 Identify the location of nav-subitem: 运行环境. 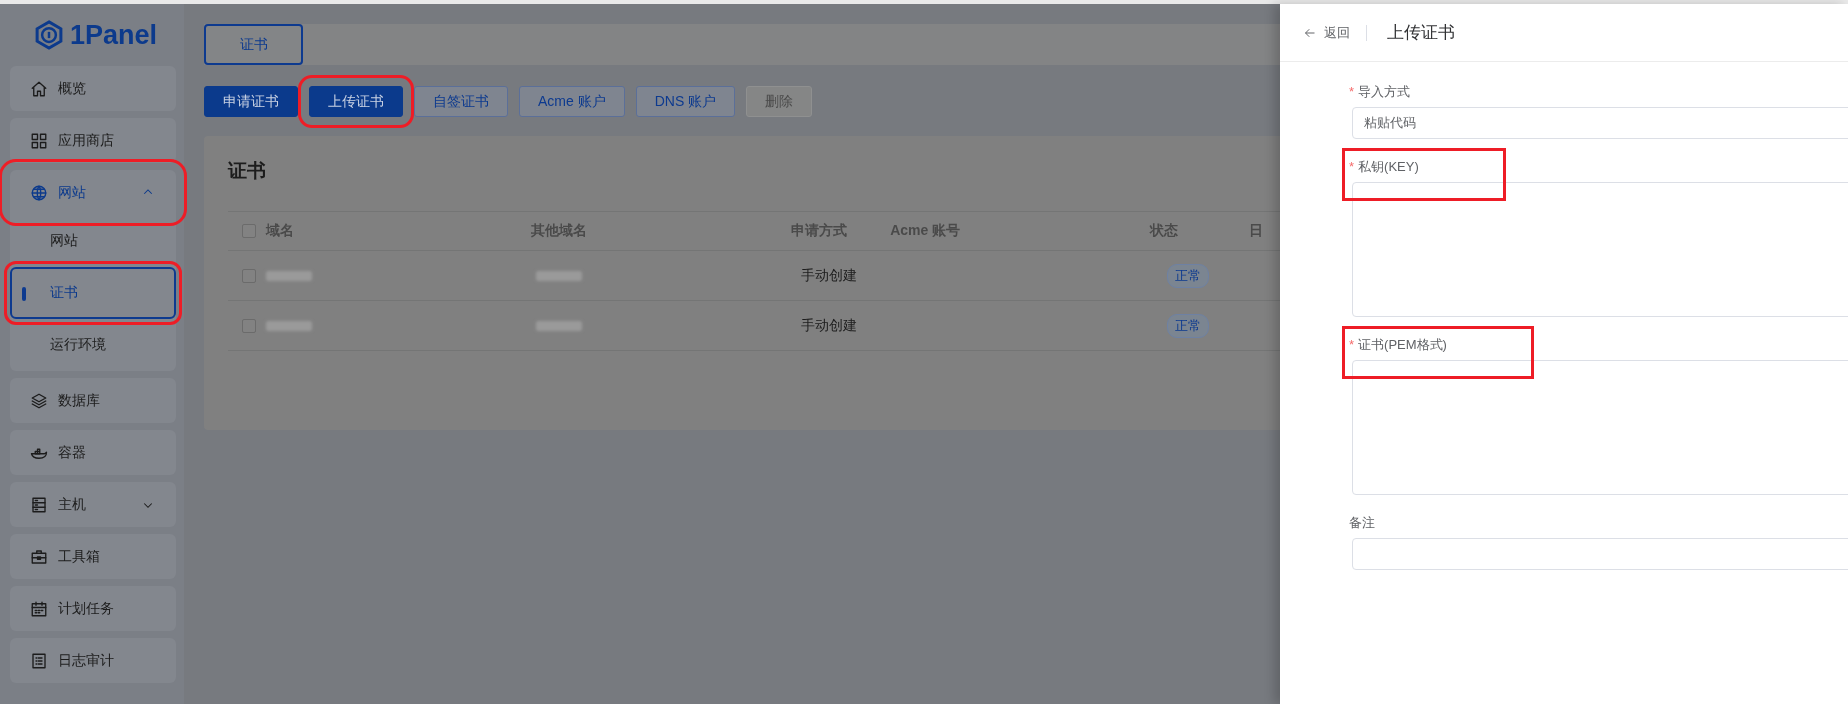
(93, 345).